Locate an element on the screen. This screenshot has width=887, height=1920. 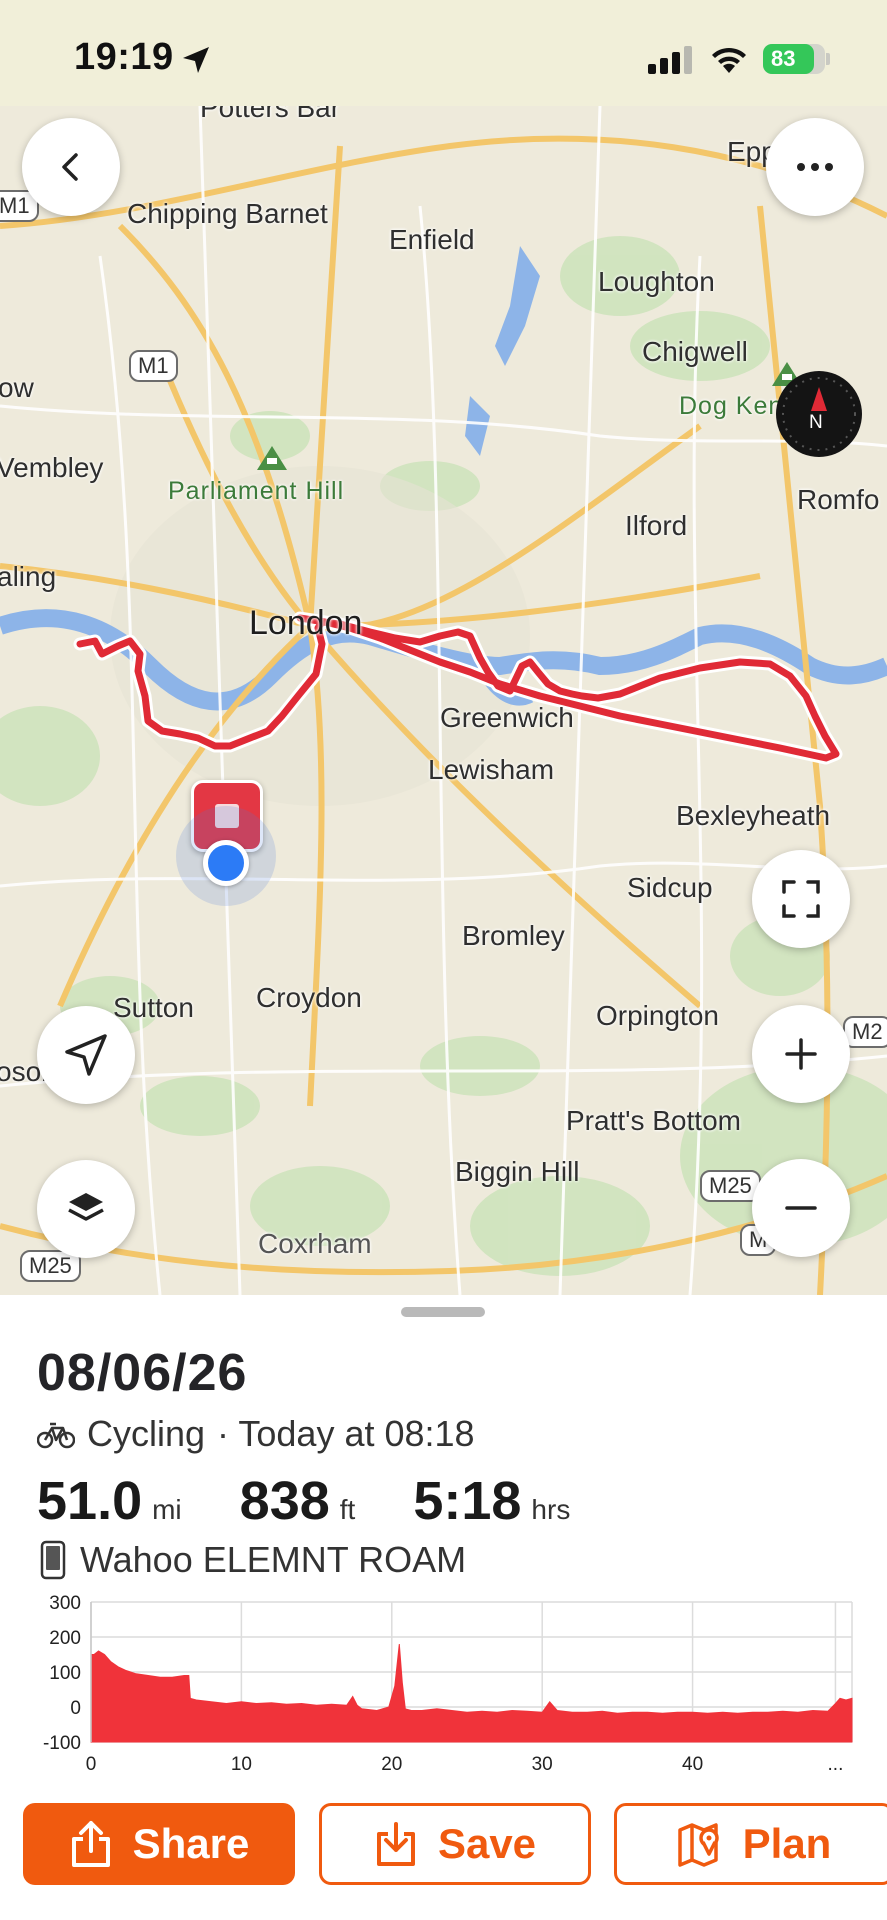
duration-stat: 5:18 hrs is located at coordinates (491, 1501).